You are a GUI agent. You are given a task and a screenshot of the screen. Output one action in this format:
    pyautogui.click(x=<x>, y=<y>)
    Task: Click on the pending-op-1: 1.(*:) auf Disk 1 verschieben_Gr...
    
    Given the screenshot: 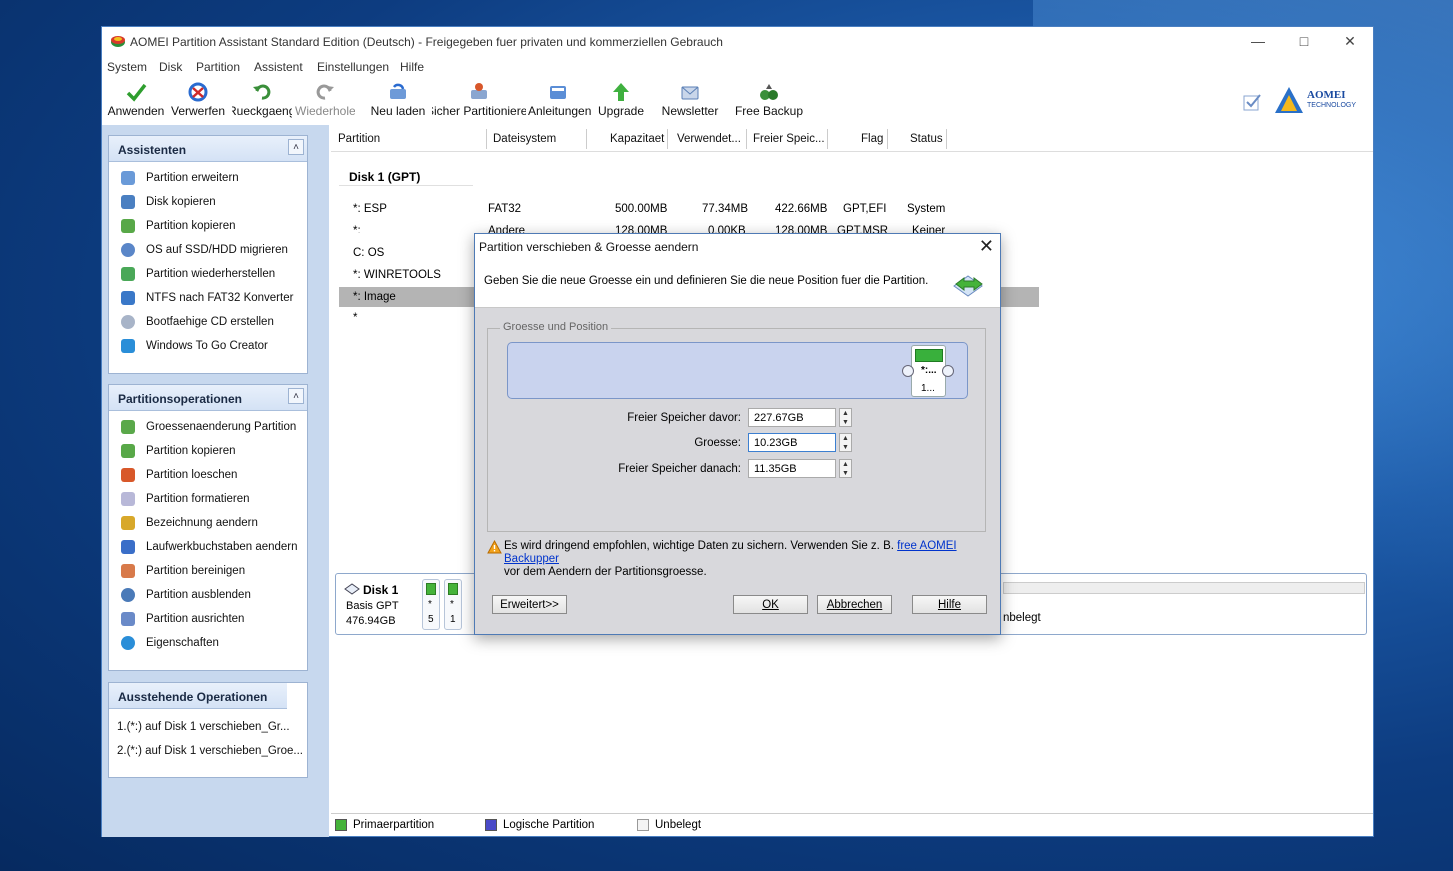 What is the action you would take?
    pyautogui.click(x=203, y=727)
    